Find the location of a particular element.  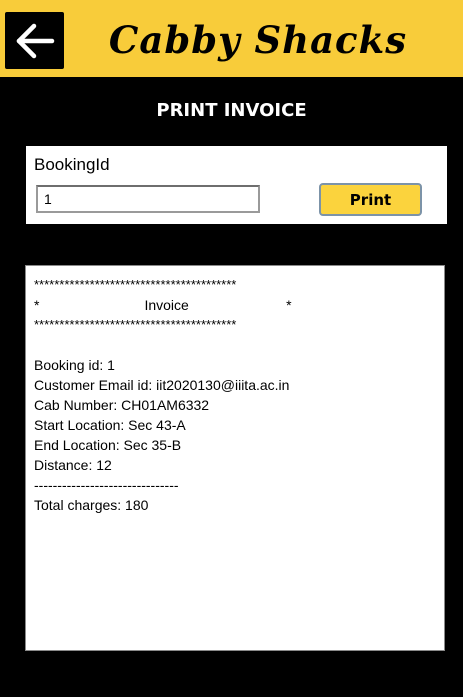

invoice-total-charges: Total charges: 180 is located at coordinates (91, 505).